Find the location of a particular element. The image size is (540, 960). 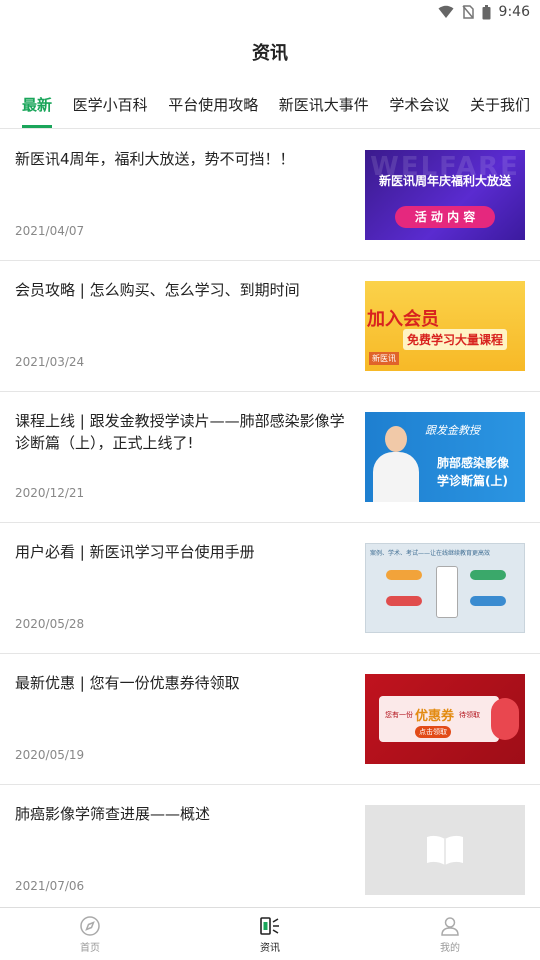

article-title: 会员攻略 | 怎么购买、怎么学习、到期时间 is located at coordinates (157, 290).